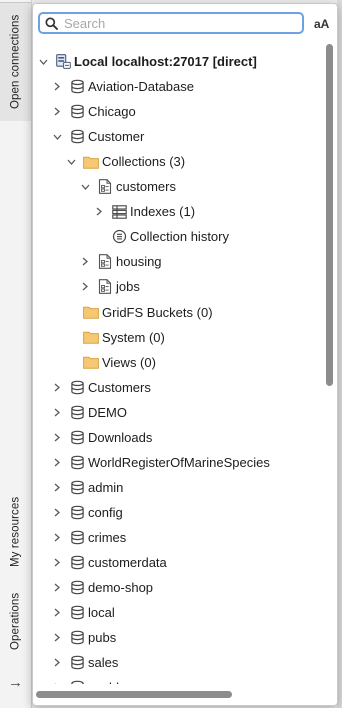 Image resolution: width=342 pixels, height=708 pixels. I want to click on server-icon, so click(63, 62).